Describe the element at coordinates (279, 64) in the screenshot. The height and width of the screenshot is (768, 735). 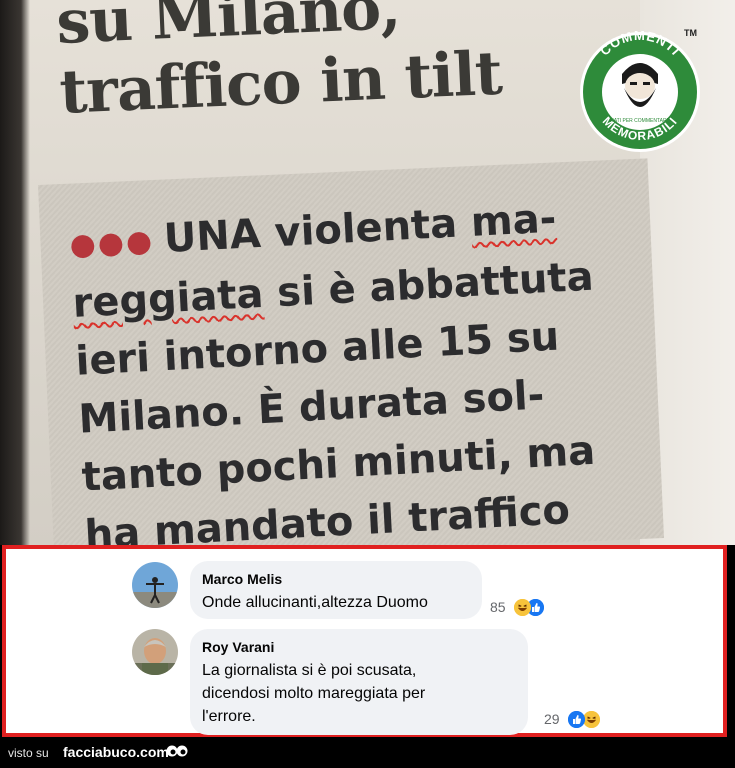
I see `newspaper-headline: su Milano, traffico in tilt` at that location.